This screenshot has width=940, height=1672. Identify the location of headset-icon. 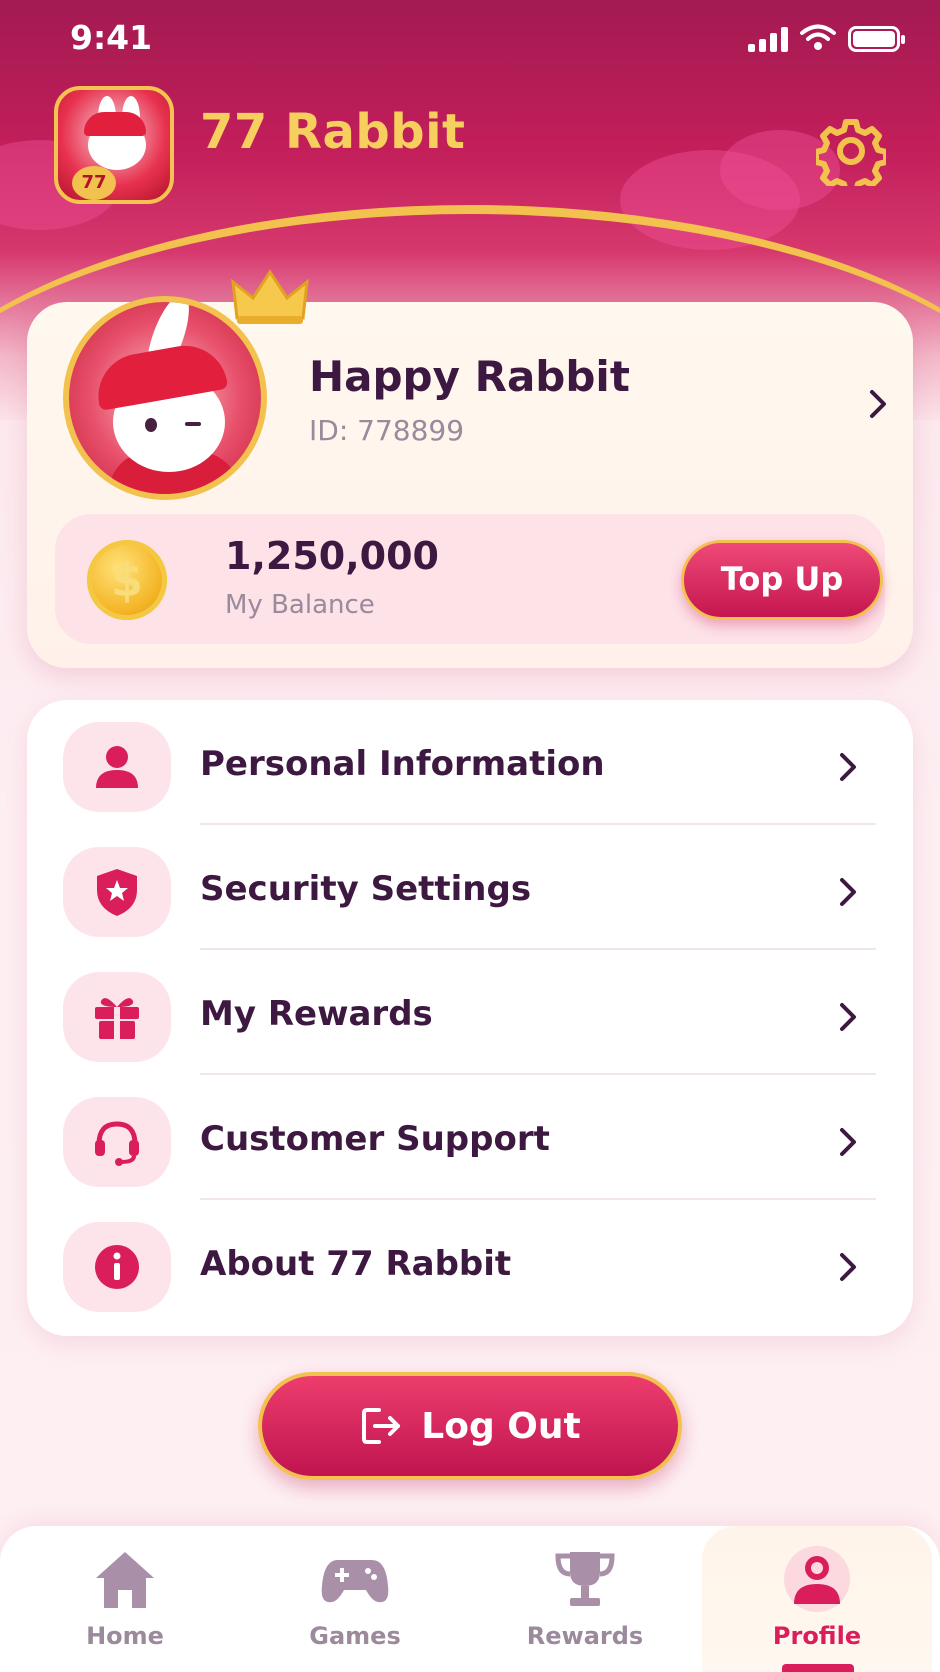
(117, 1143).